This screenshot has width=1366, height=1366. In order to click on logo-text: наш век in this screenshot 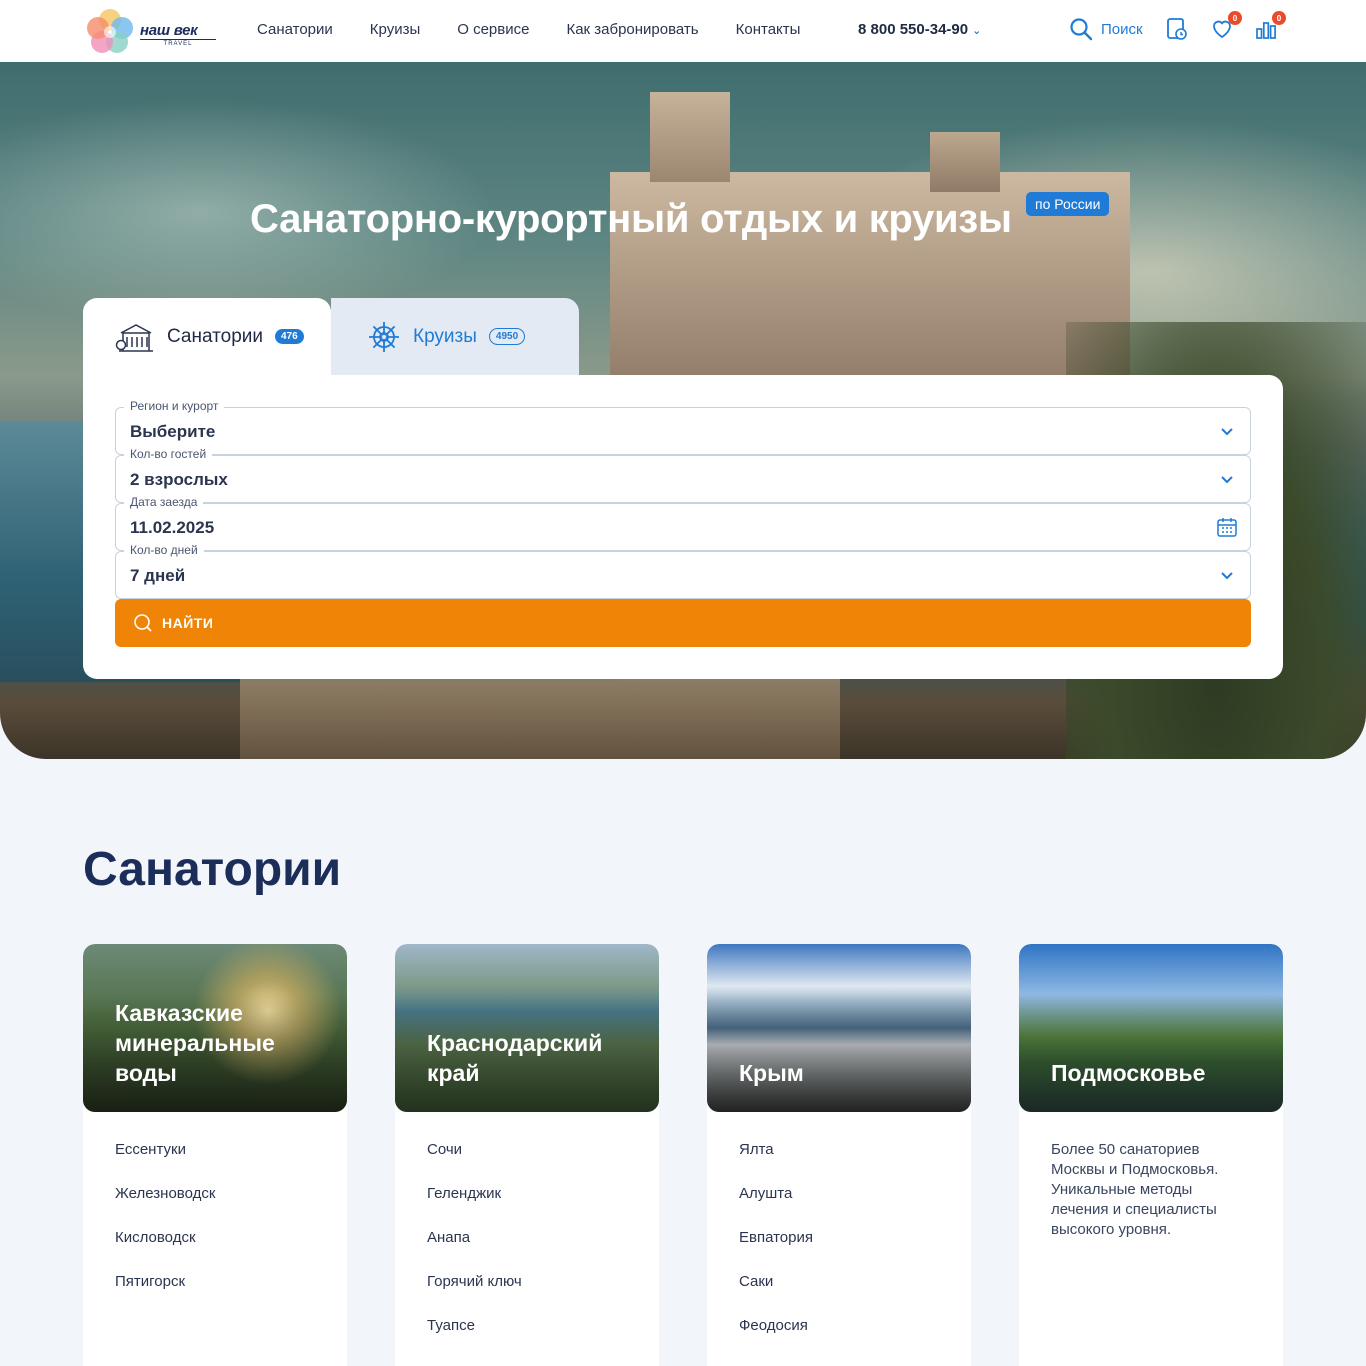, I will do `click(169, 30)`.